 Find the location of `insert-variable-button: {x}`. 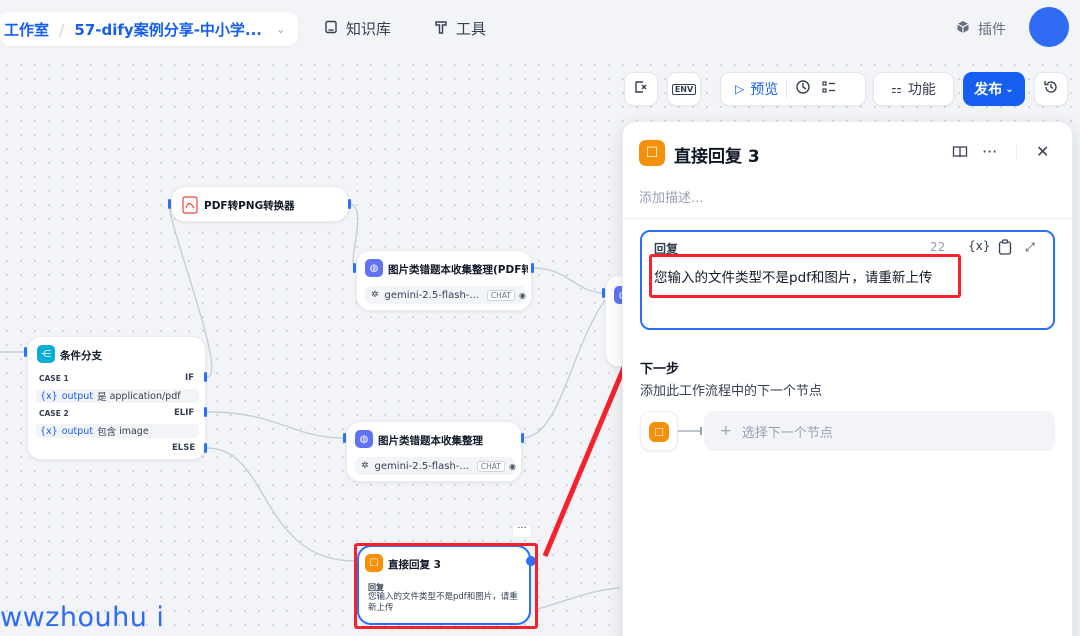

insert-variable-button: {x} is located at coordinates (979, 246).